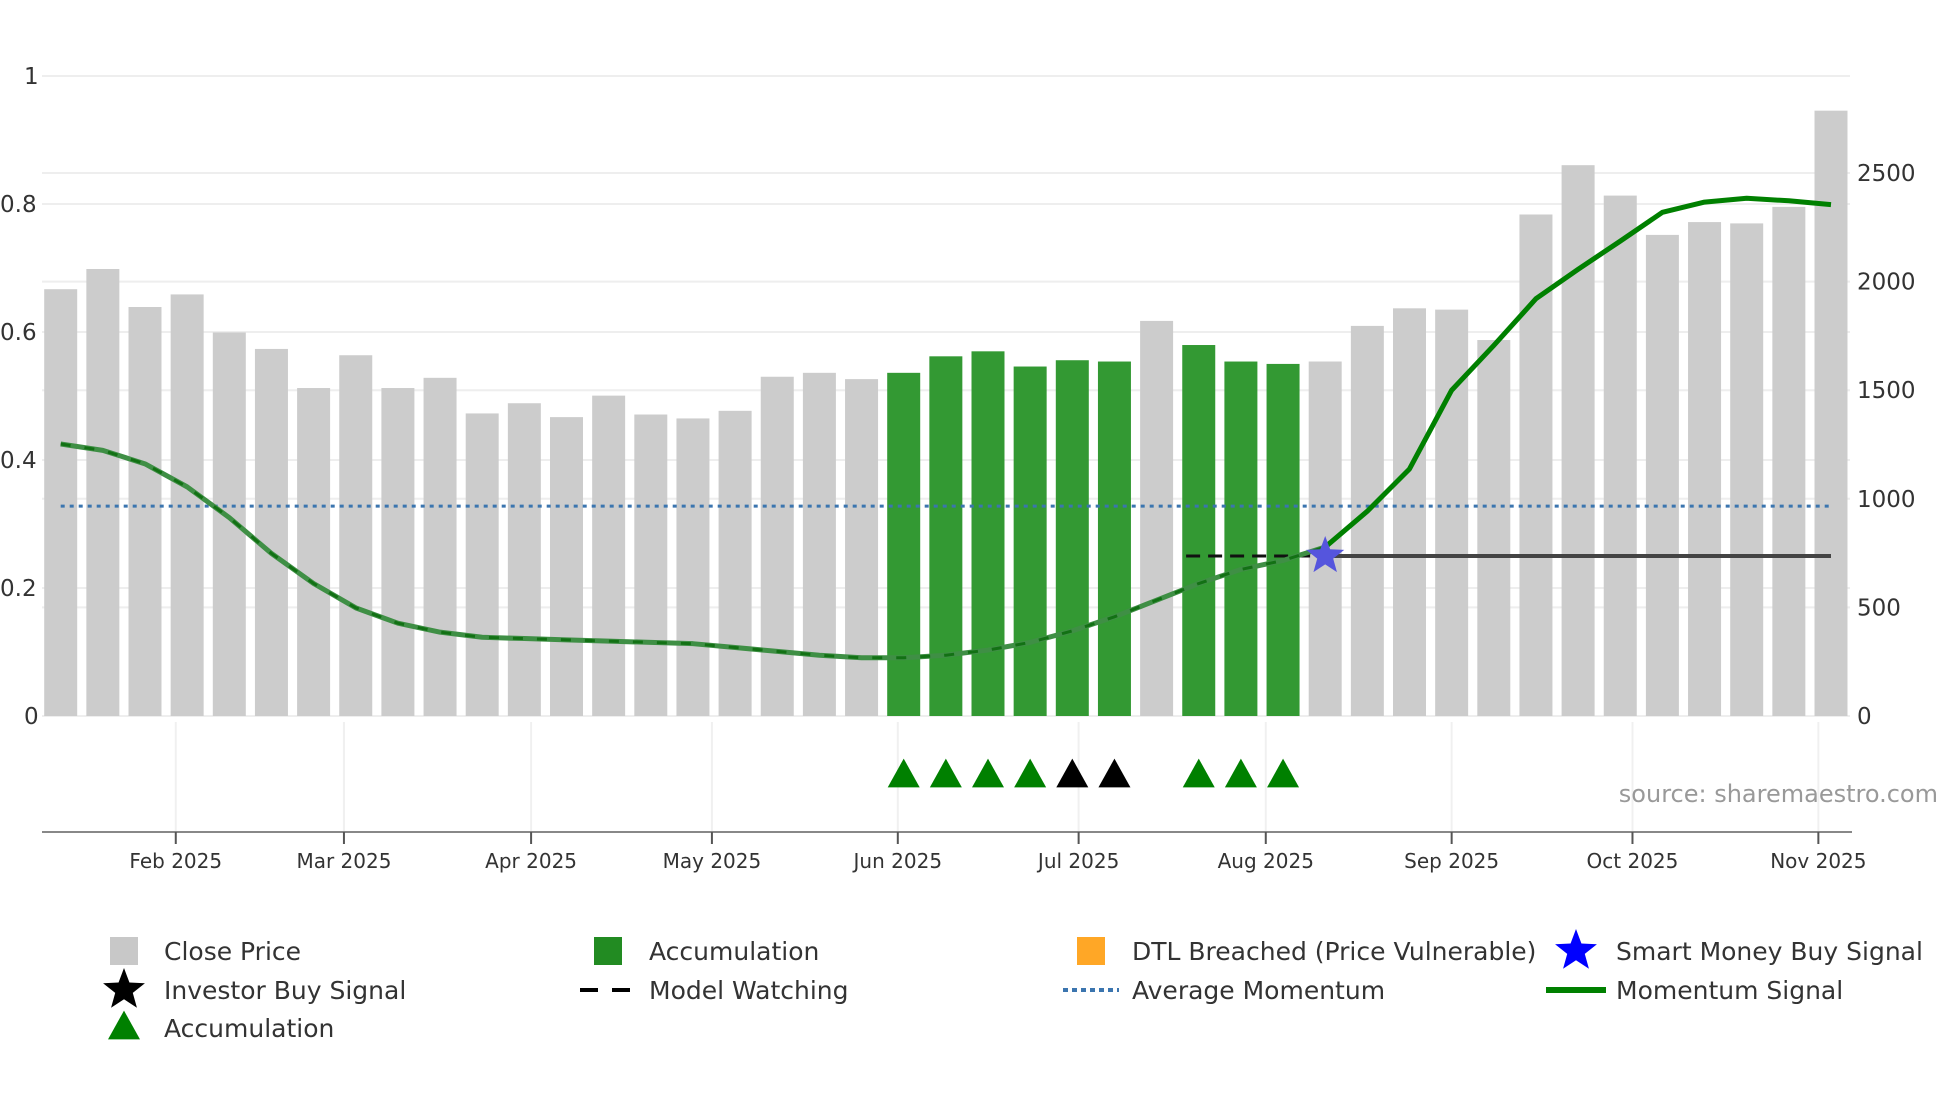 This screenshot has height=1102, width=1960. I want to click on legend-model-watching-label: Model Watching, so click(749, 990).